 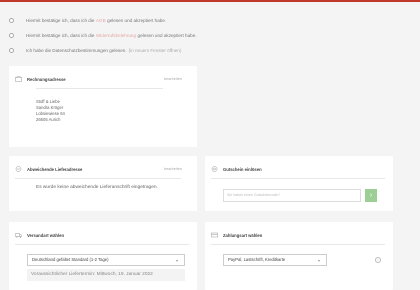 I want to click on shipping-header: Abweichende Lieferadresse bearbeiten, so click(x=98, y=169).